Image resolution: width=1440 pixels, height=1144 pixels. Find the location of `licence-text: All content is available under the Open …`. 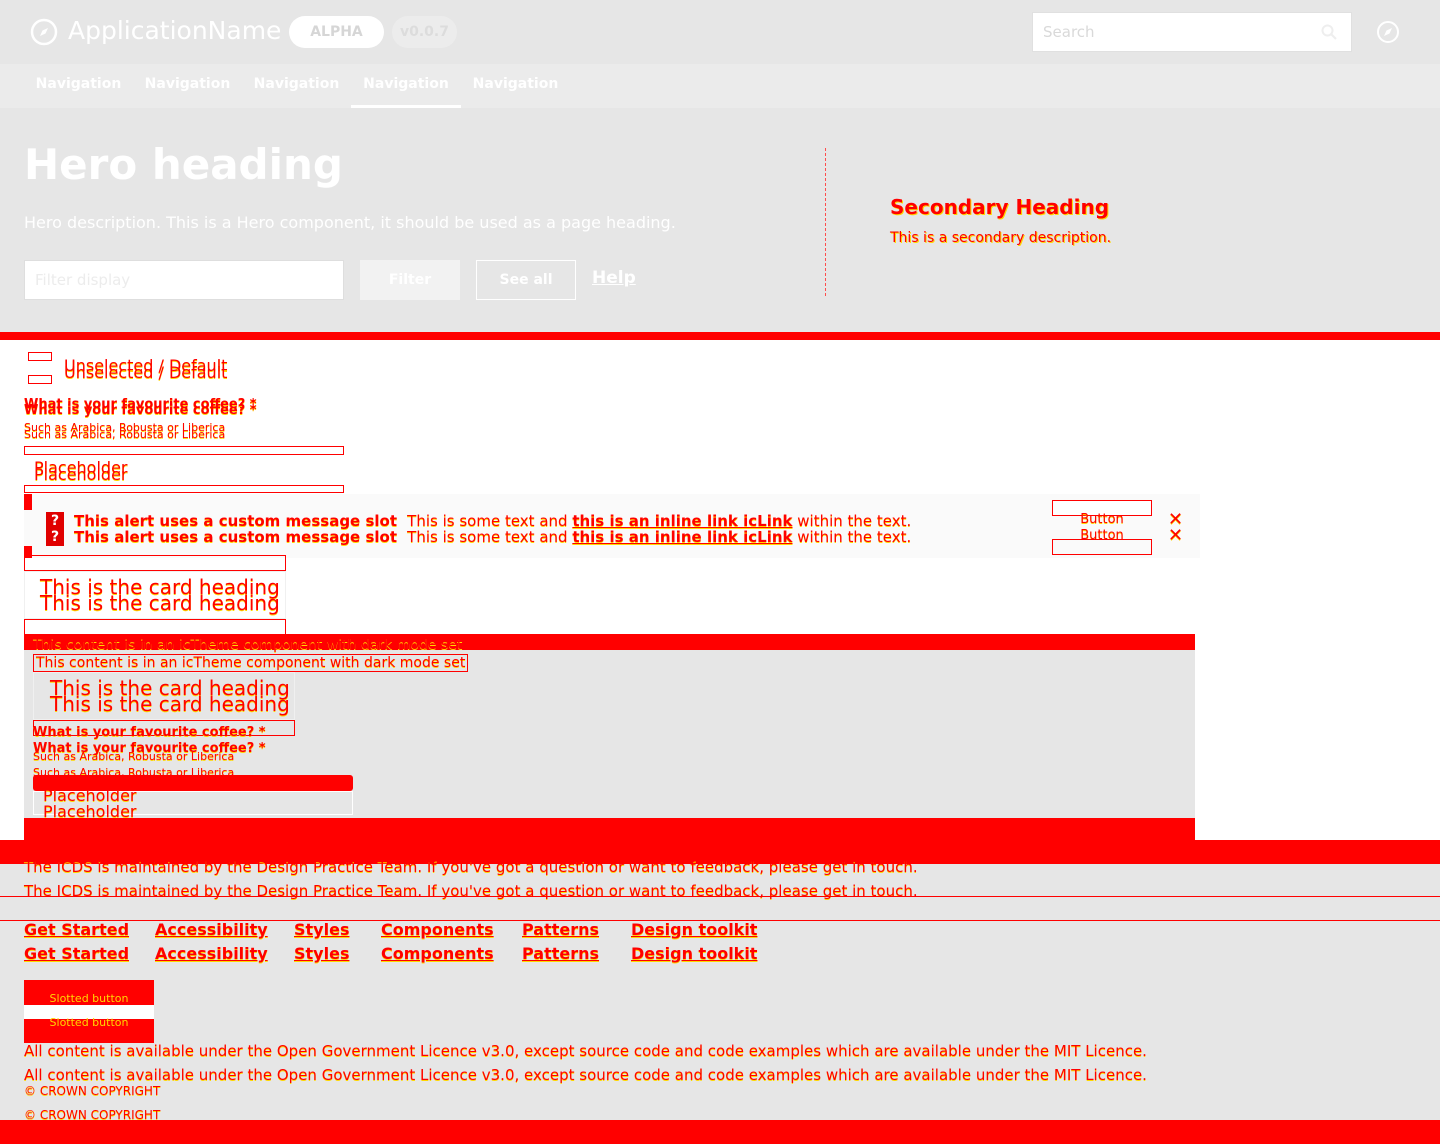

licence-text: All content is available under the Open … is located at coordinates (585, 1051).